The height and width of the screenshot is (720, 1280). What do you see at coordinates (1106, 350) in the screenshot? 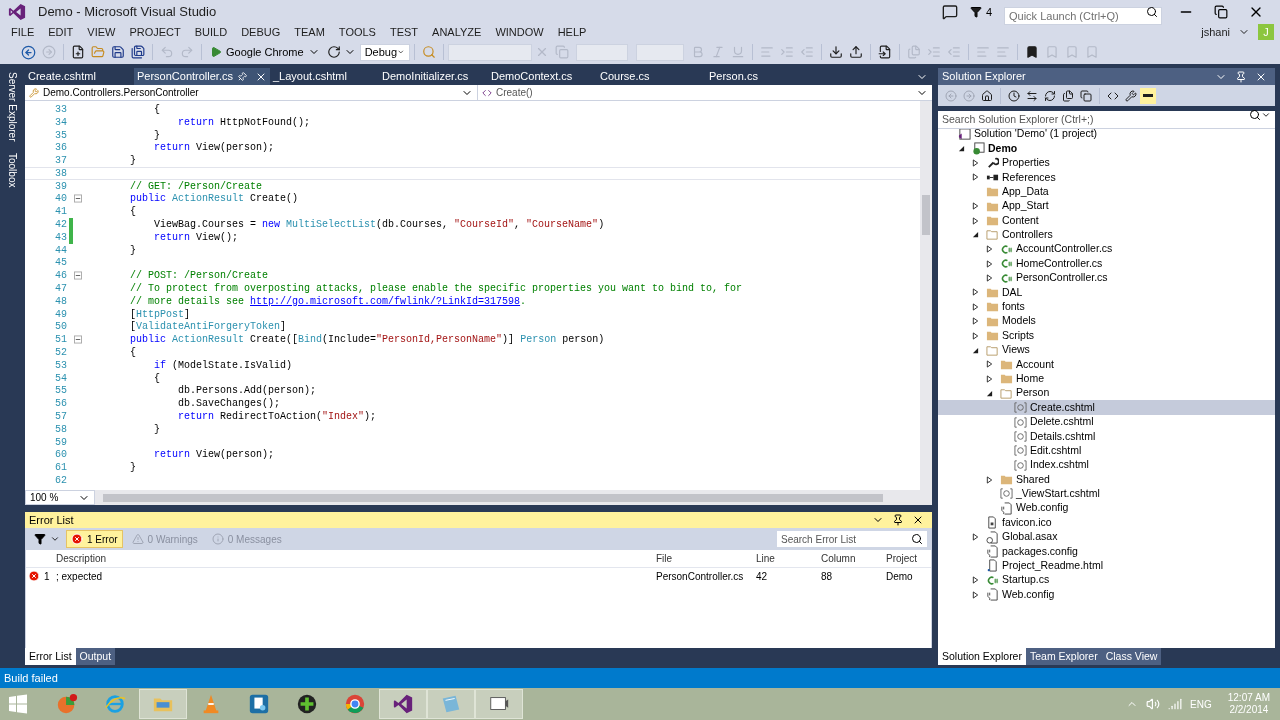
I see `tree-item: Views` at bounding box center [1106, 350].